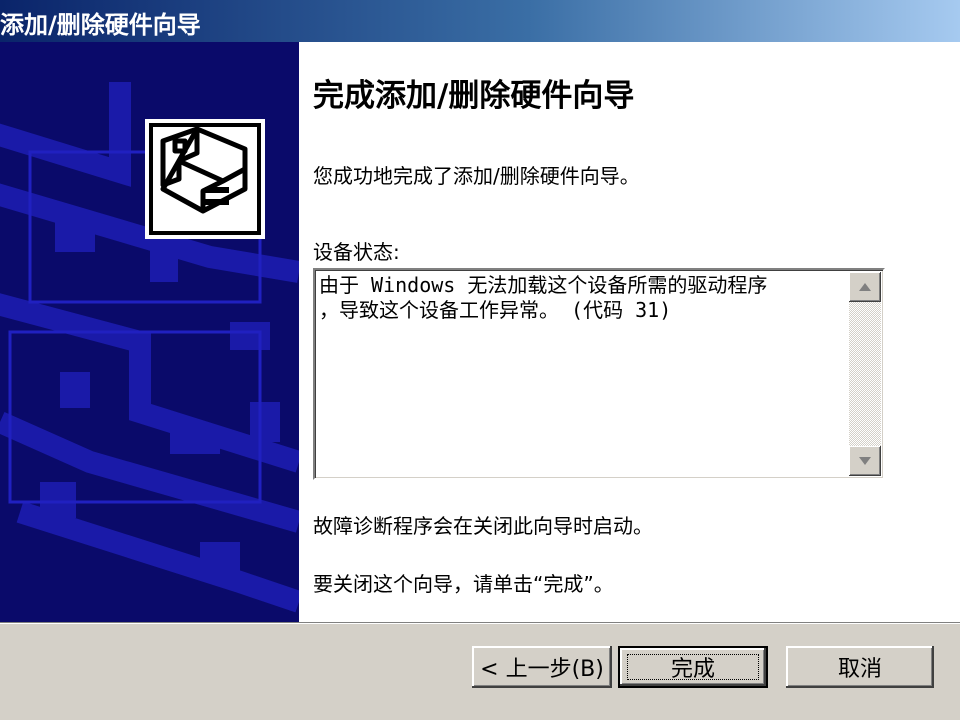 The width and height of the screenshot is (960, 720). What do you see at coordinates (865, 374) in the screenshot?
I see `vertical-scrollbar` at bounding box center [865, 374].